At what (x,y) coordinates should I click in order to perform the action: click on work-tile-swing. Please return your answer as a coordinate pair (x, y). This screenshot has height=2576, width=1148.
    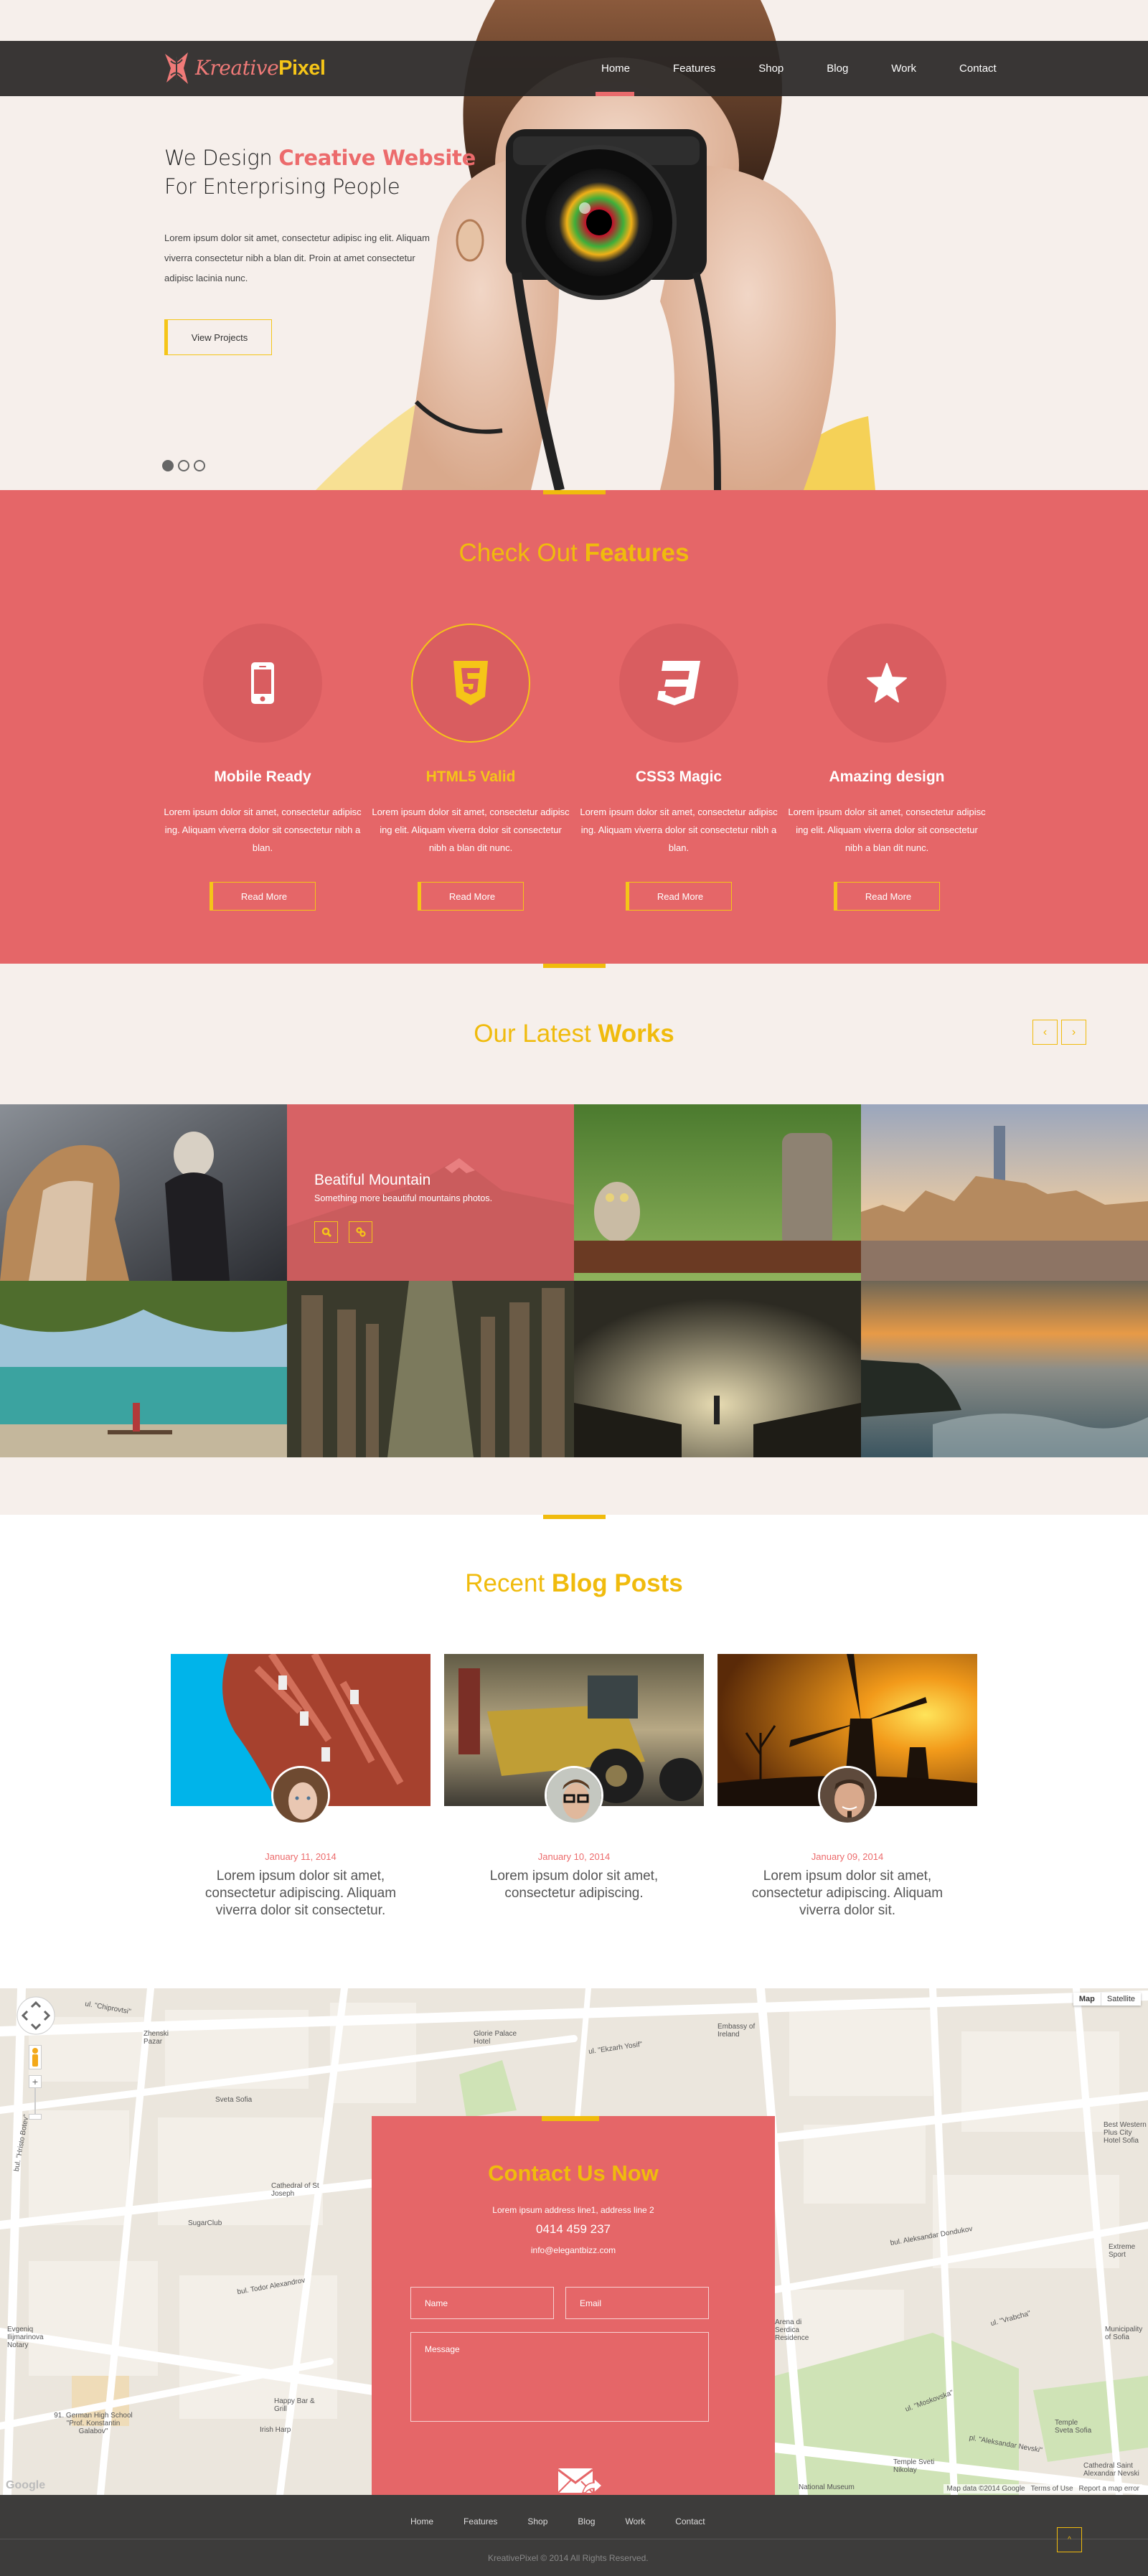
    Looking at the image, I should click on (143, 1369).